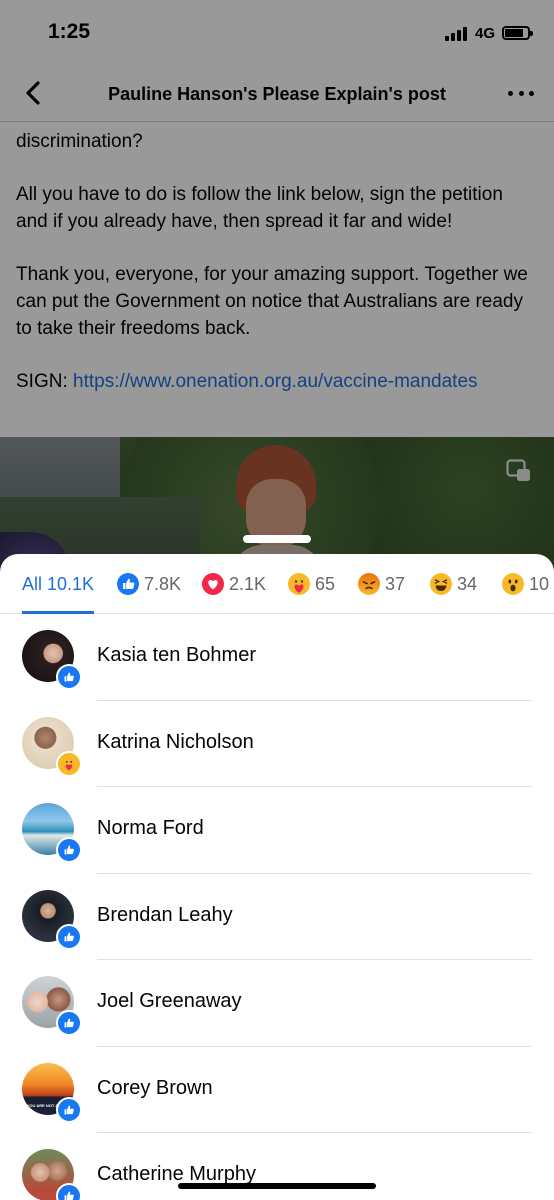  I want to click on tab-haha: 34, so click(453, 584).